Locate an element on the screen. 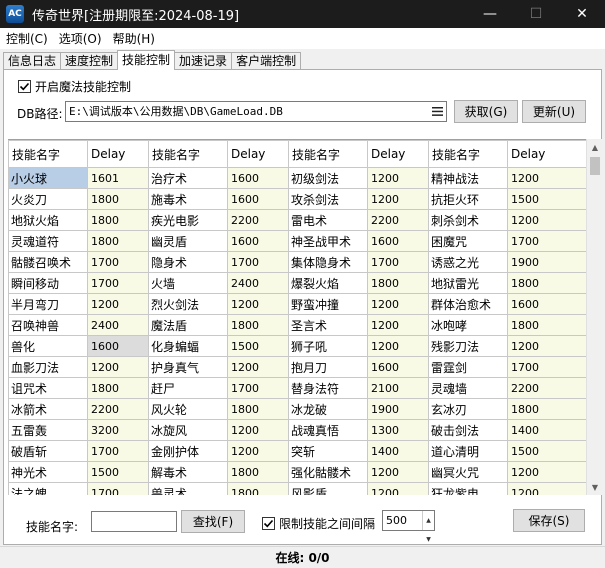 The image size is (605, 568). skill-name-cell: 施毒术 is located at coordinates (188, 199).